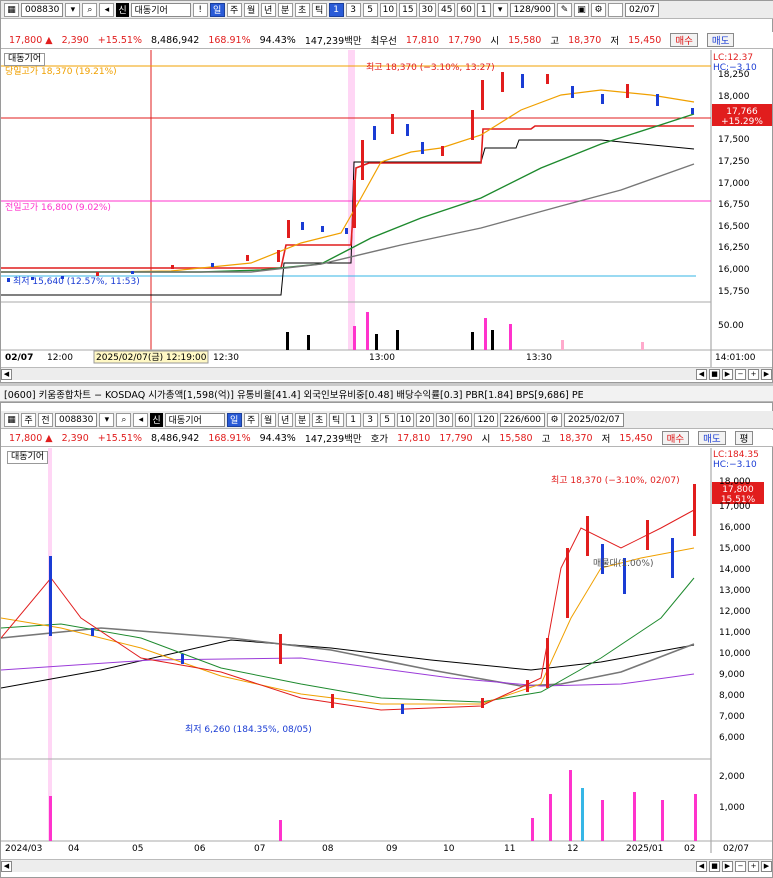 The width and height of the screenshot is (773, 878). Describe the element at coordinates (76, 419) in the screenshot. I see `stock-code-input-2: 008830` at that location.